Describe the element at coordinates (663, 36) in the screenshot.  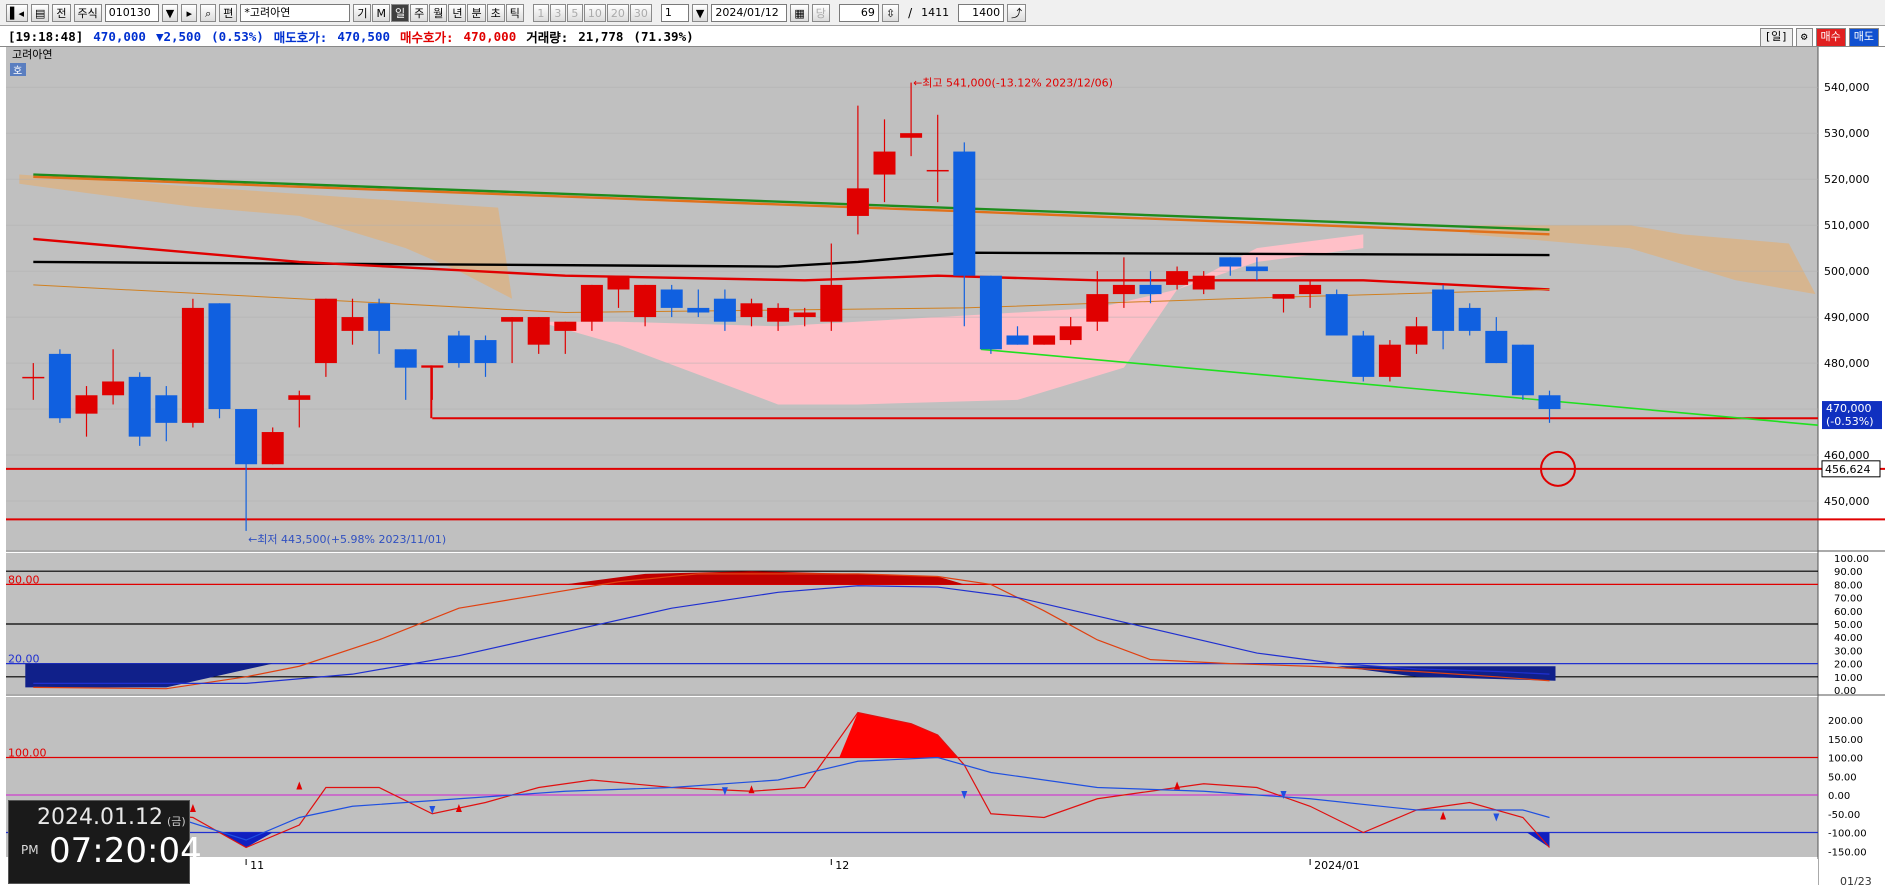
I see `volume-pct: (71.39%)` at that location.